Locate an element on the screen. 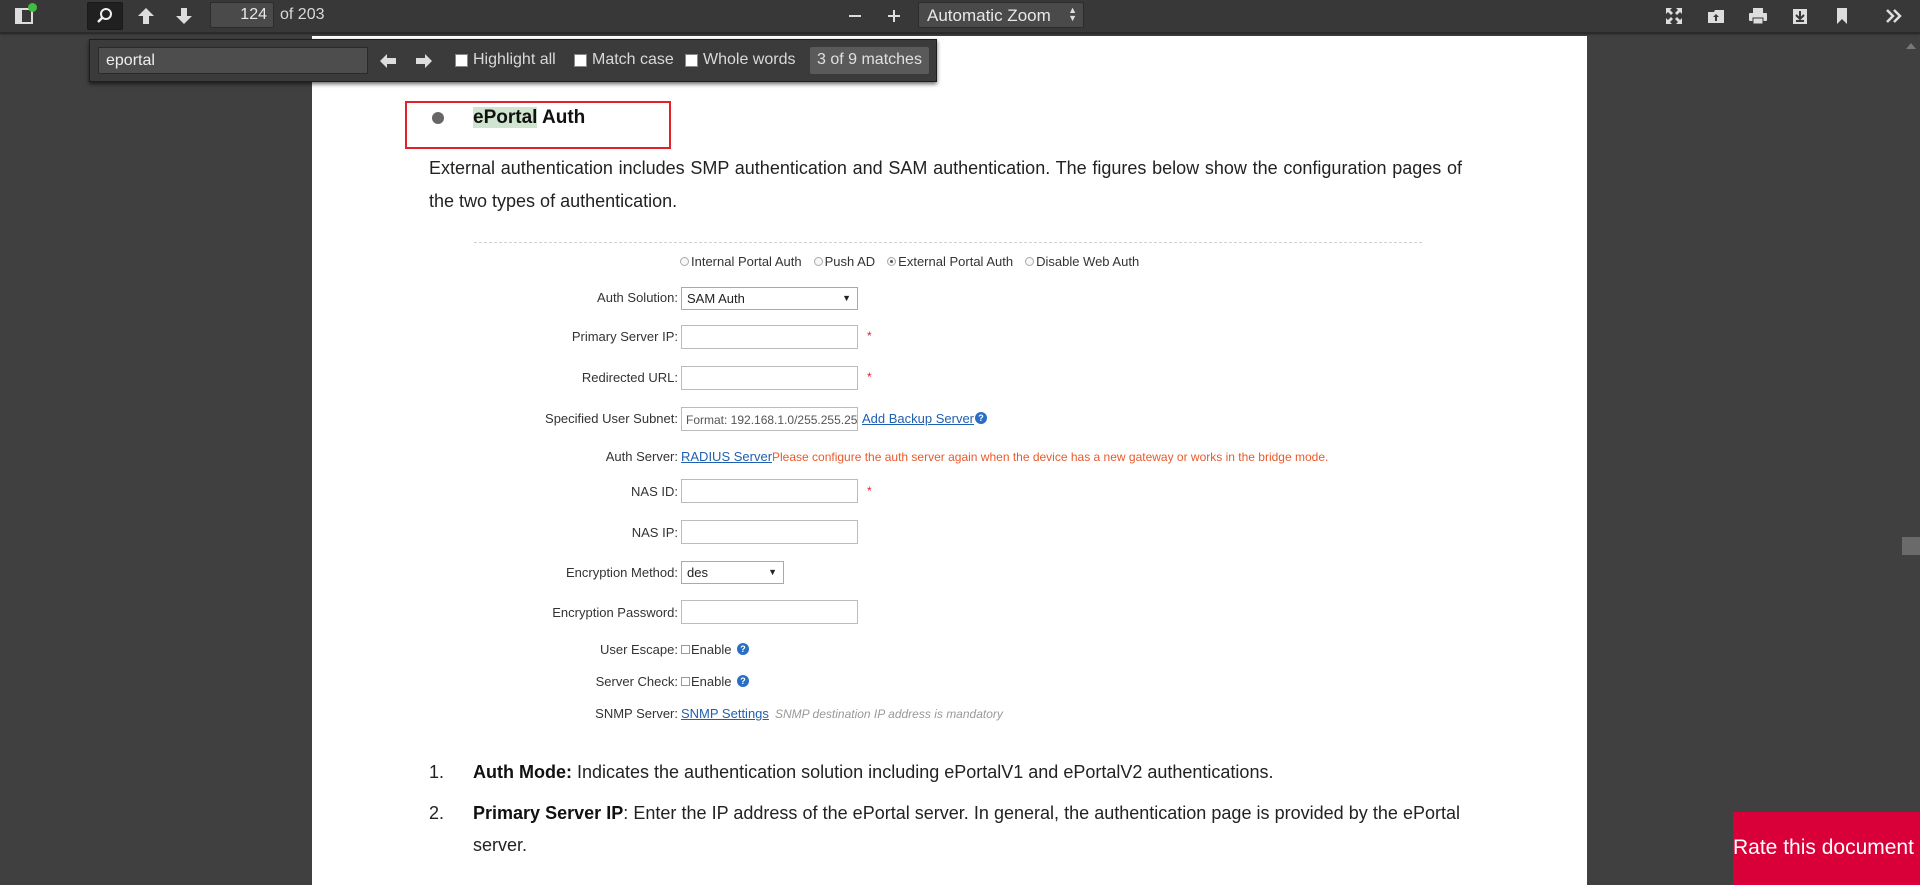 The image size is (1920, 885). arrow-down-icon is located at coordinates (184, 16).